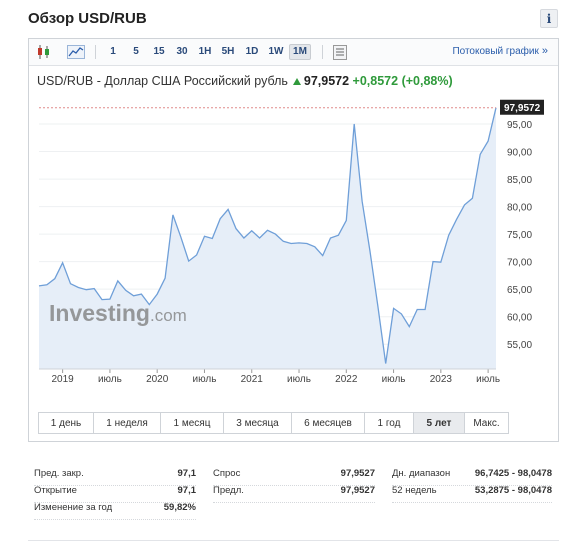 The width and height of the screenshot is (572, 555). Describe the element at coordinates (421, 473) in the screenshot. I see `stat-label: Дн. диапазон` at that location.